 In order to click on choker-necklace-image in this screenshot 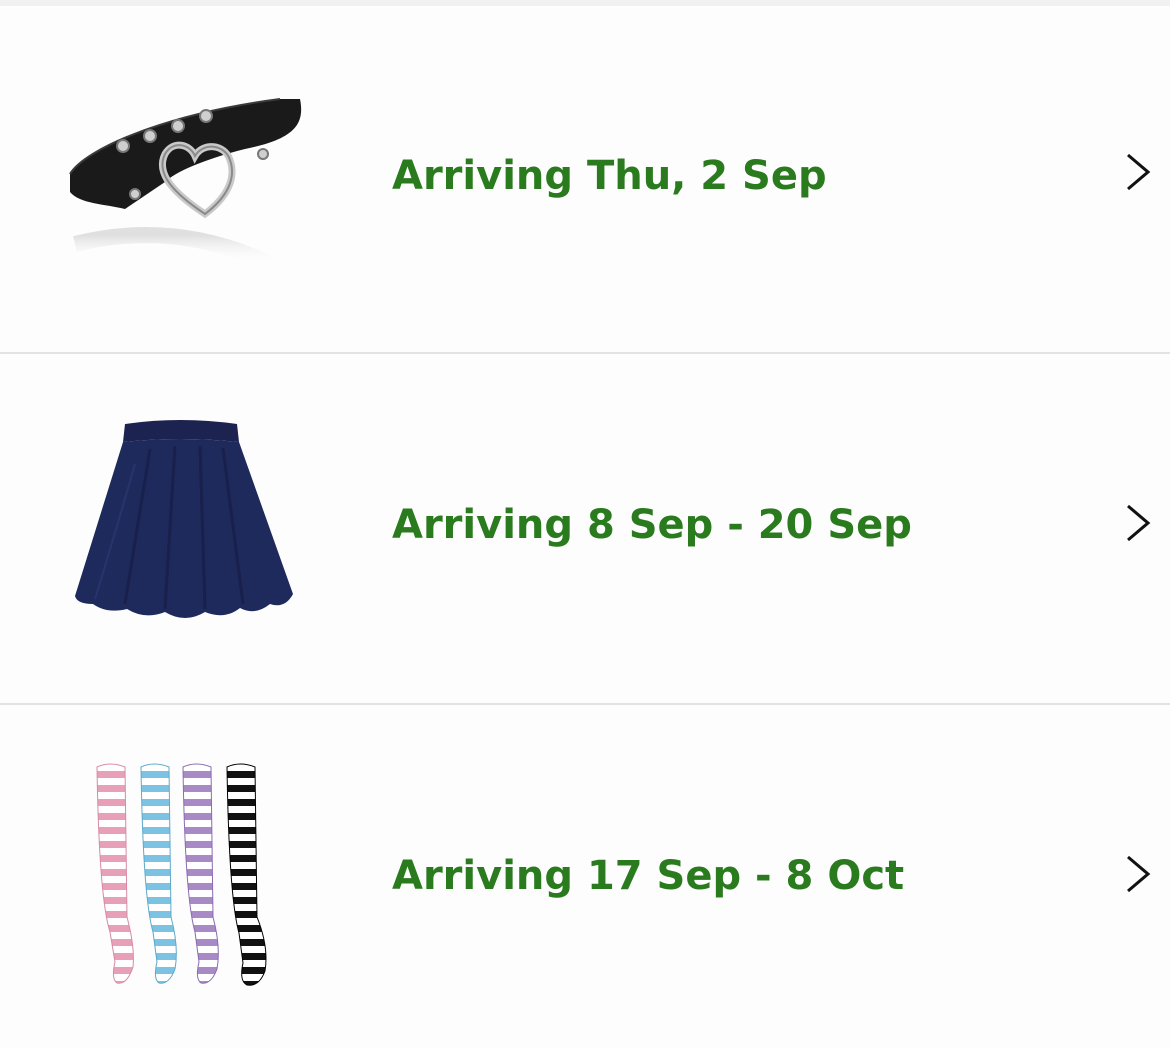, I will do `click(185, 185)`.